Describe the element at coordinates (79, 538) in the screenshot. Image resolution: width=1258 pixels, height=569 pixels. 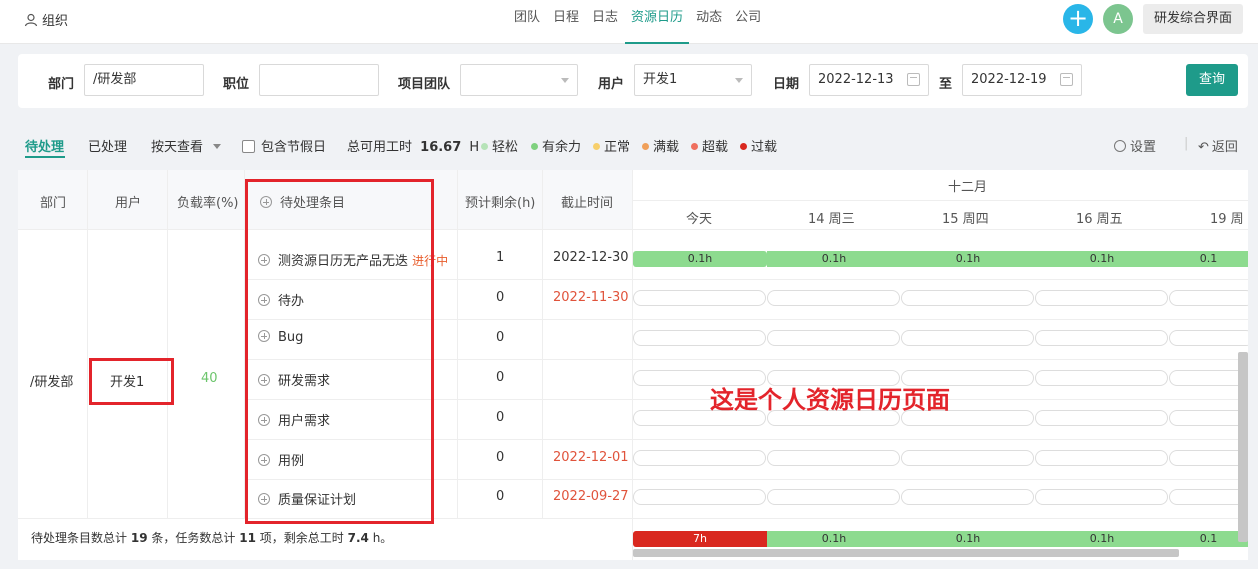
I see `summary-text: 待处理条目数总计` at that location.